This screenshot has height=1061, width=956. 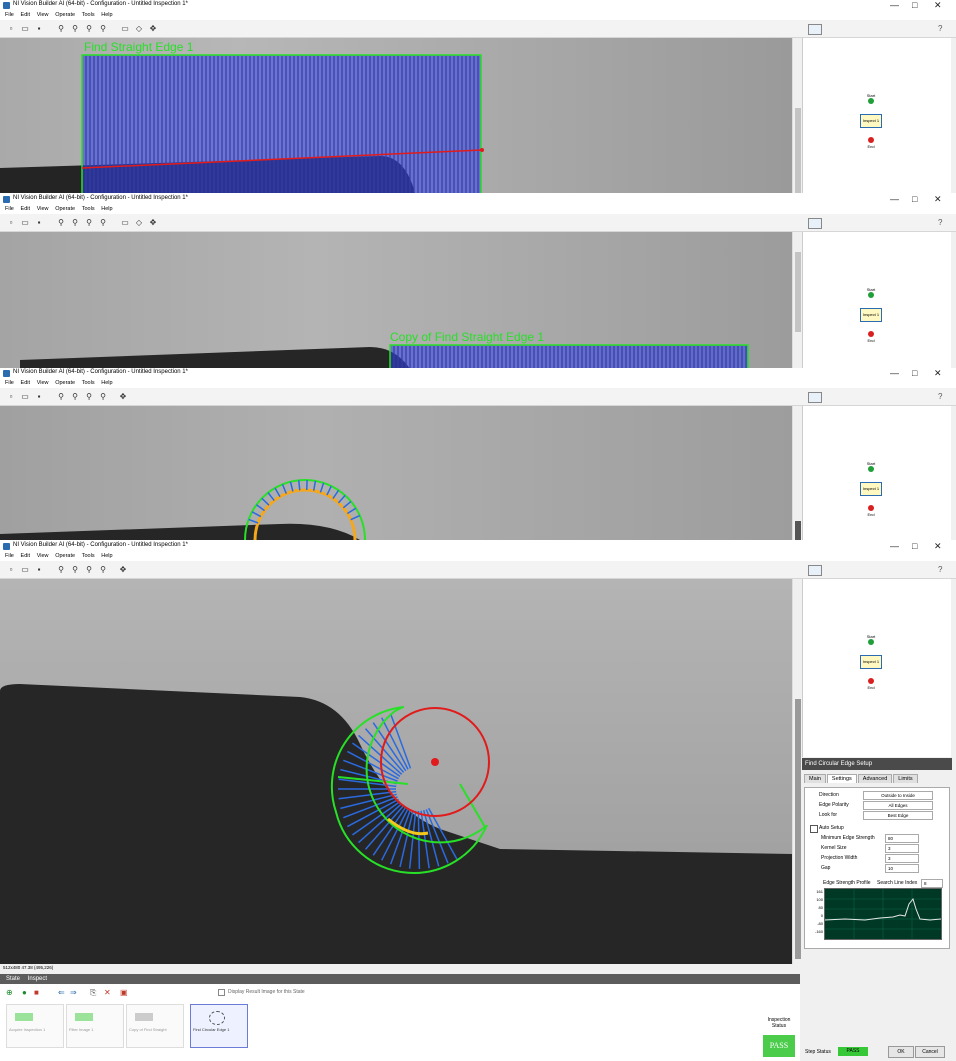 What do you see at coordinates (898, 815) in the screenshot?
I see `look-for-select: Best Edge` at bounding box center [898, 815].